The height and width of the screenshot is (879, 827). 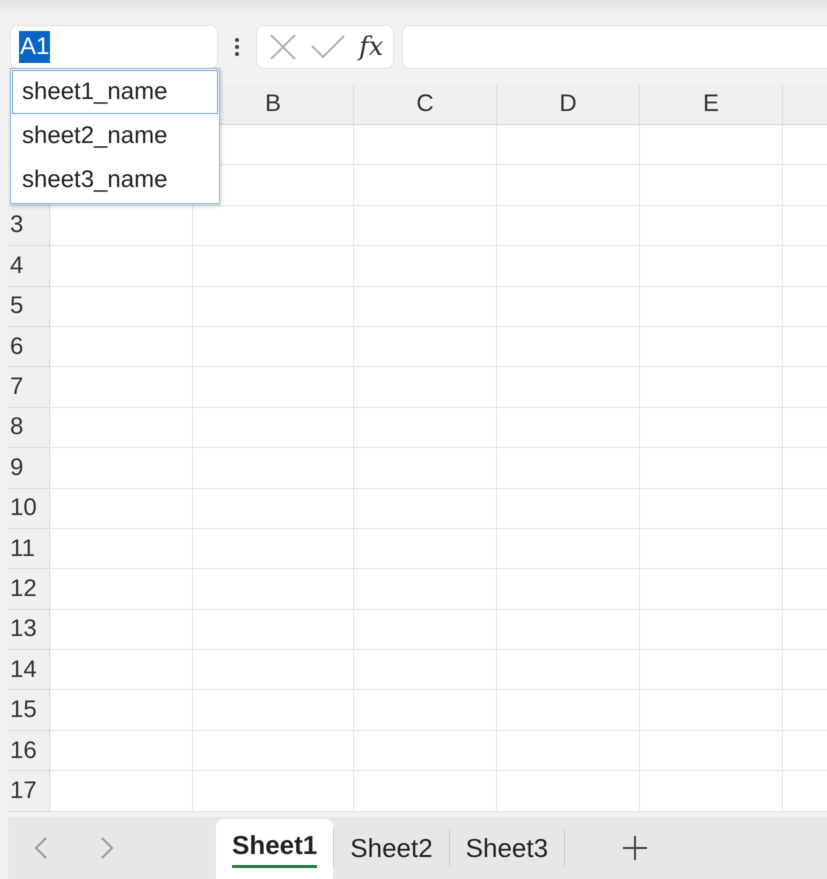 What do you see at coordinates (29, 710) in the screenshot?
I see `row-header: 15` at bounding box center [29, 710].